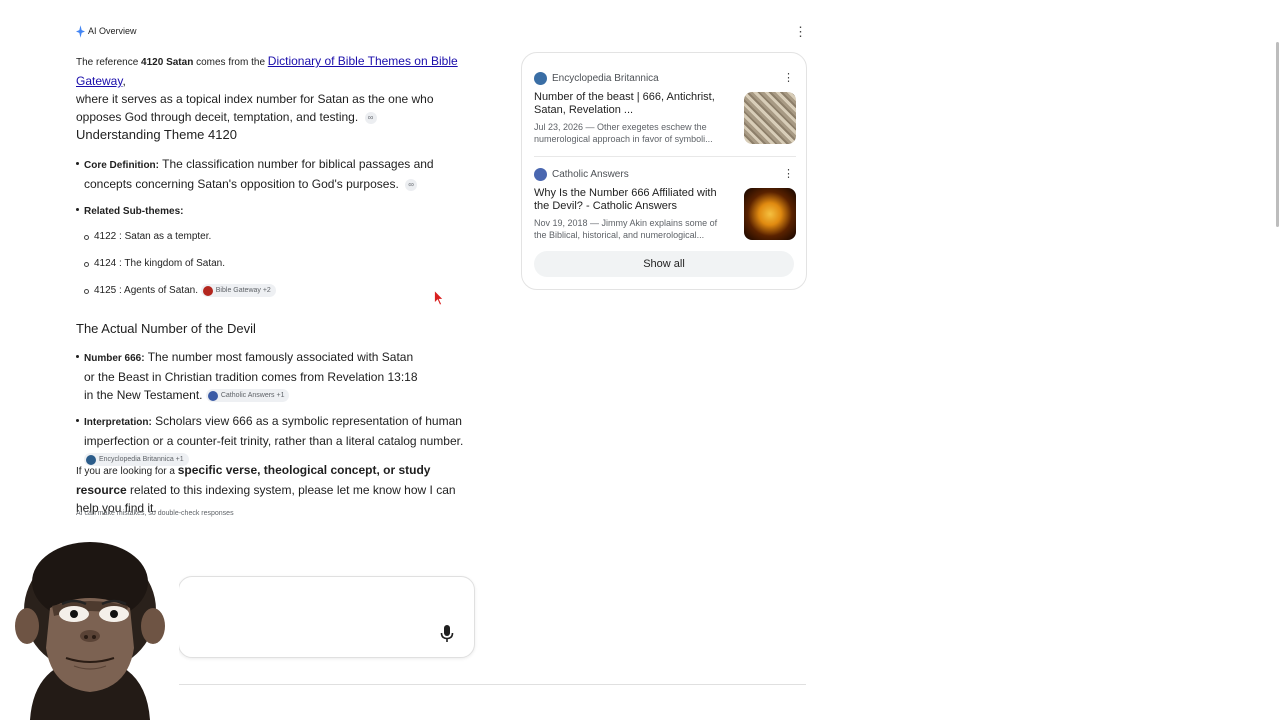  I want to click on subtheme-item: 4122 : Satan as a tempter., so click(147, 237).